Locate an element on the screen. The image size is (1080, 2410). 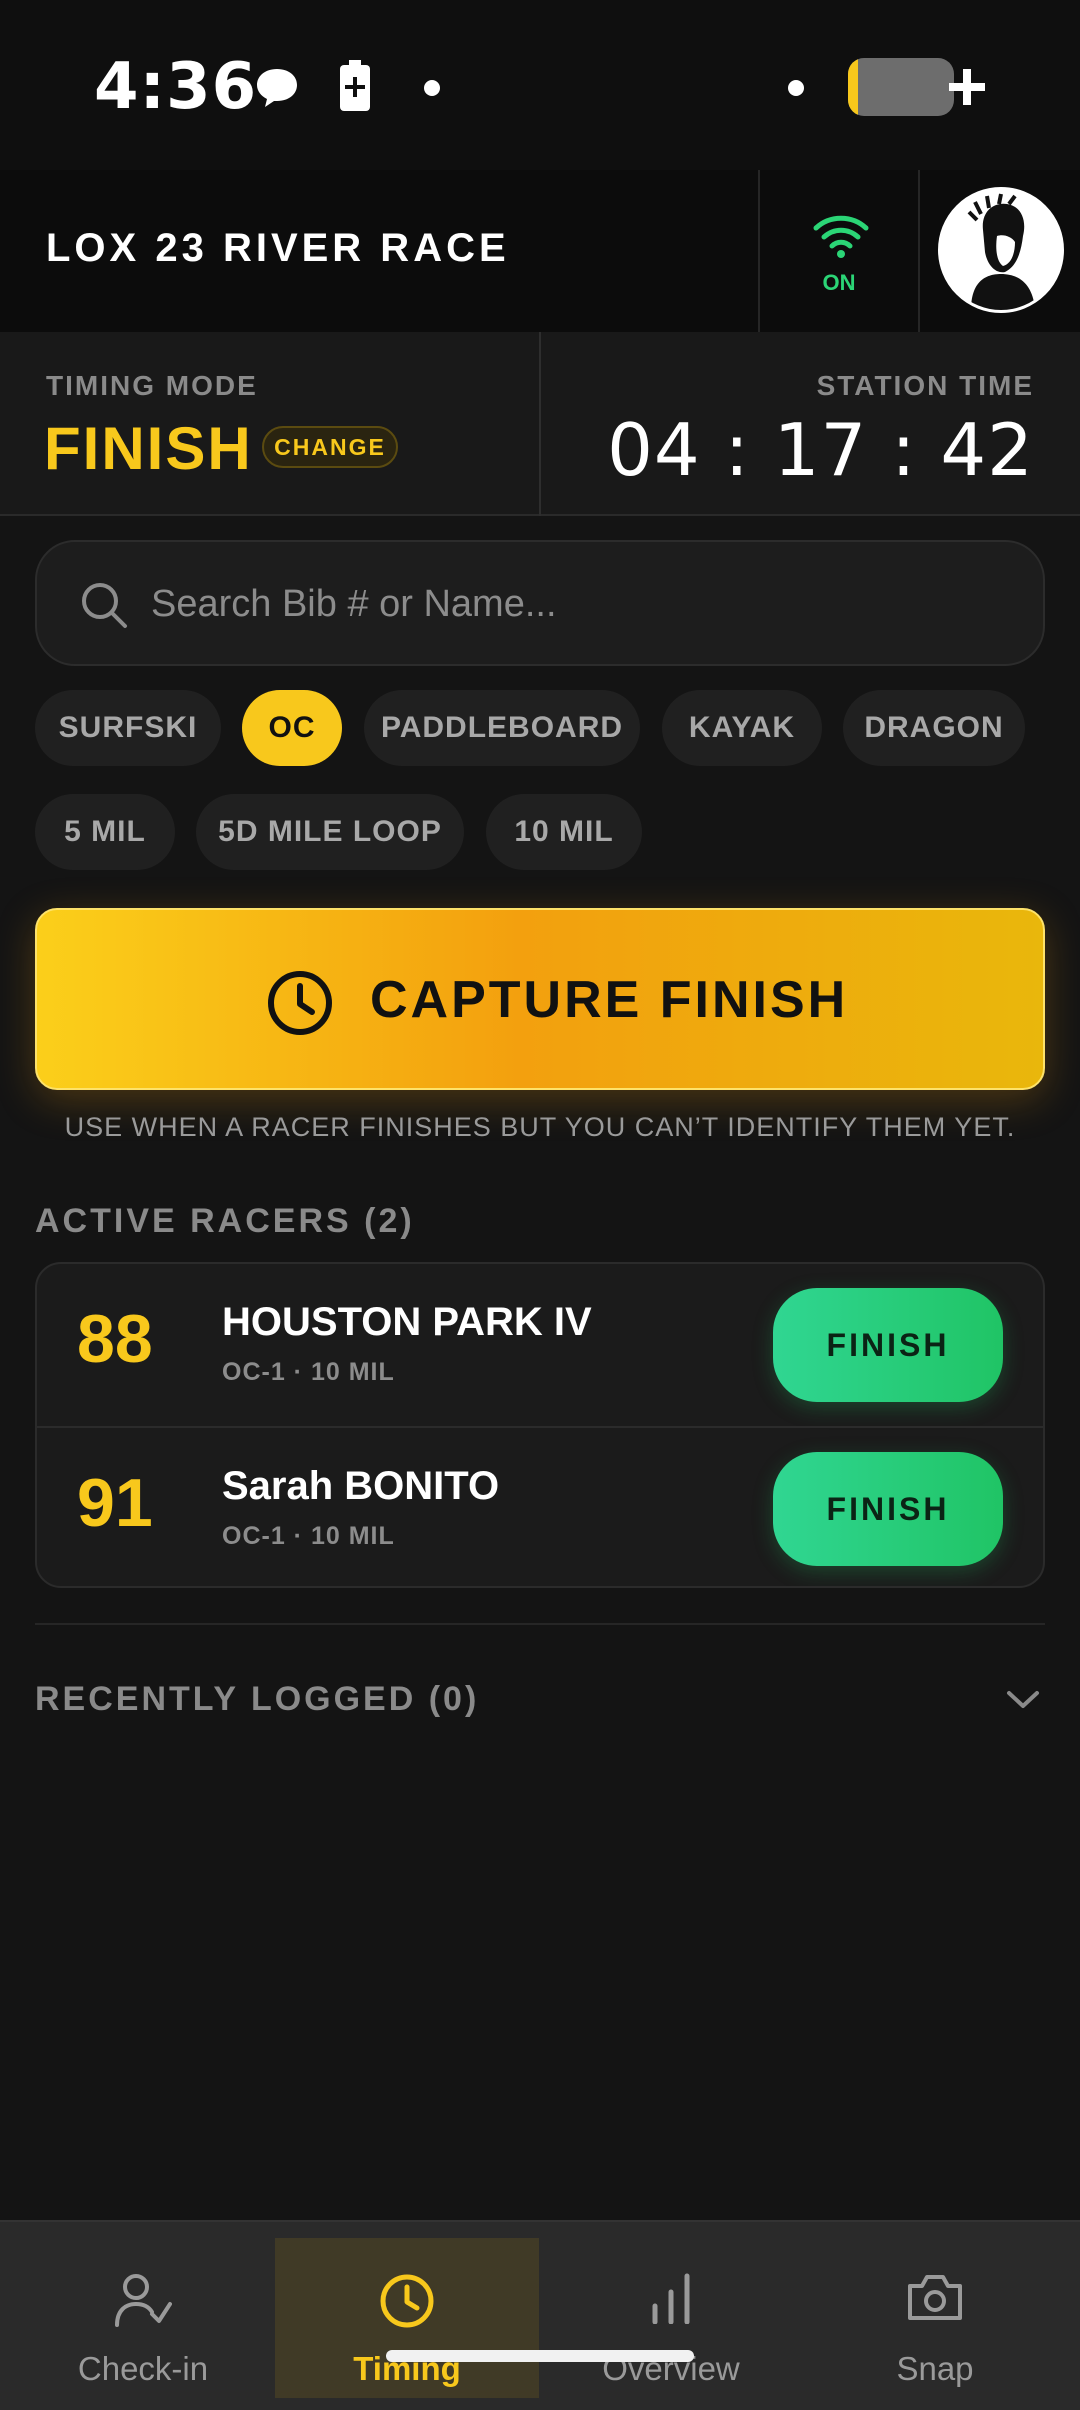
connection-label: ON is located at coordinates (839, 282).